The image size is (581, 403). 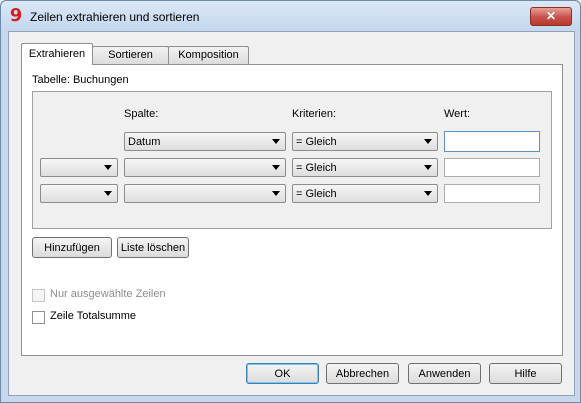 What do you see at coordinates (205, 167) in the screenshot?
I see `row2-spalte-select` at bounding box center [205, 167].